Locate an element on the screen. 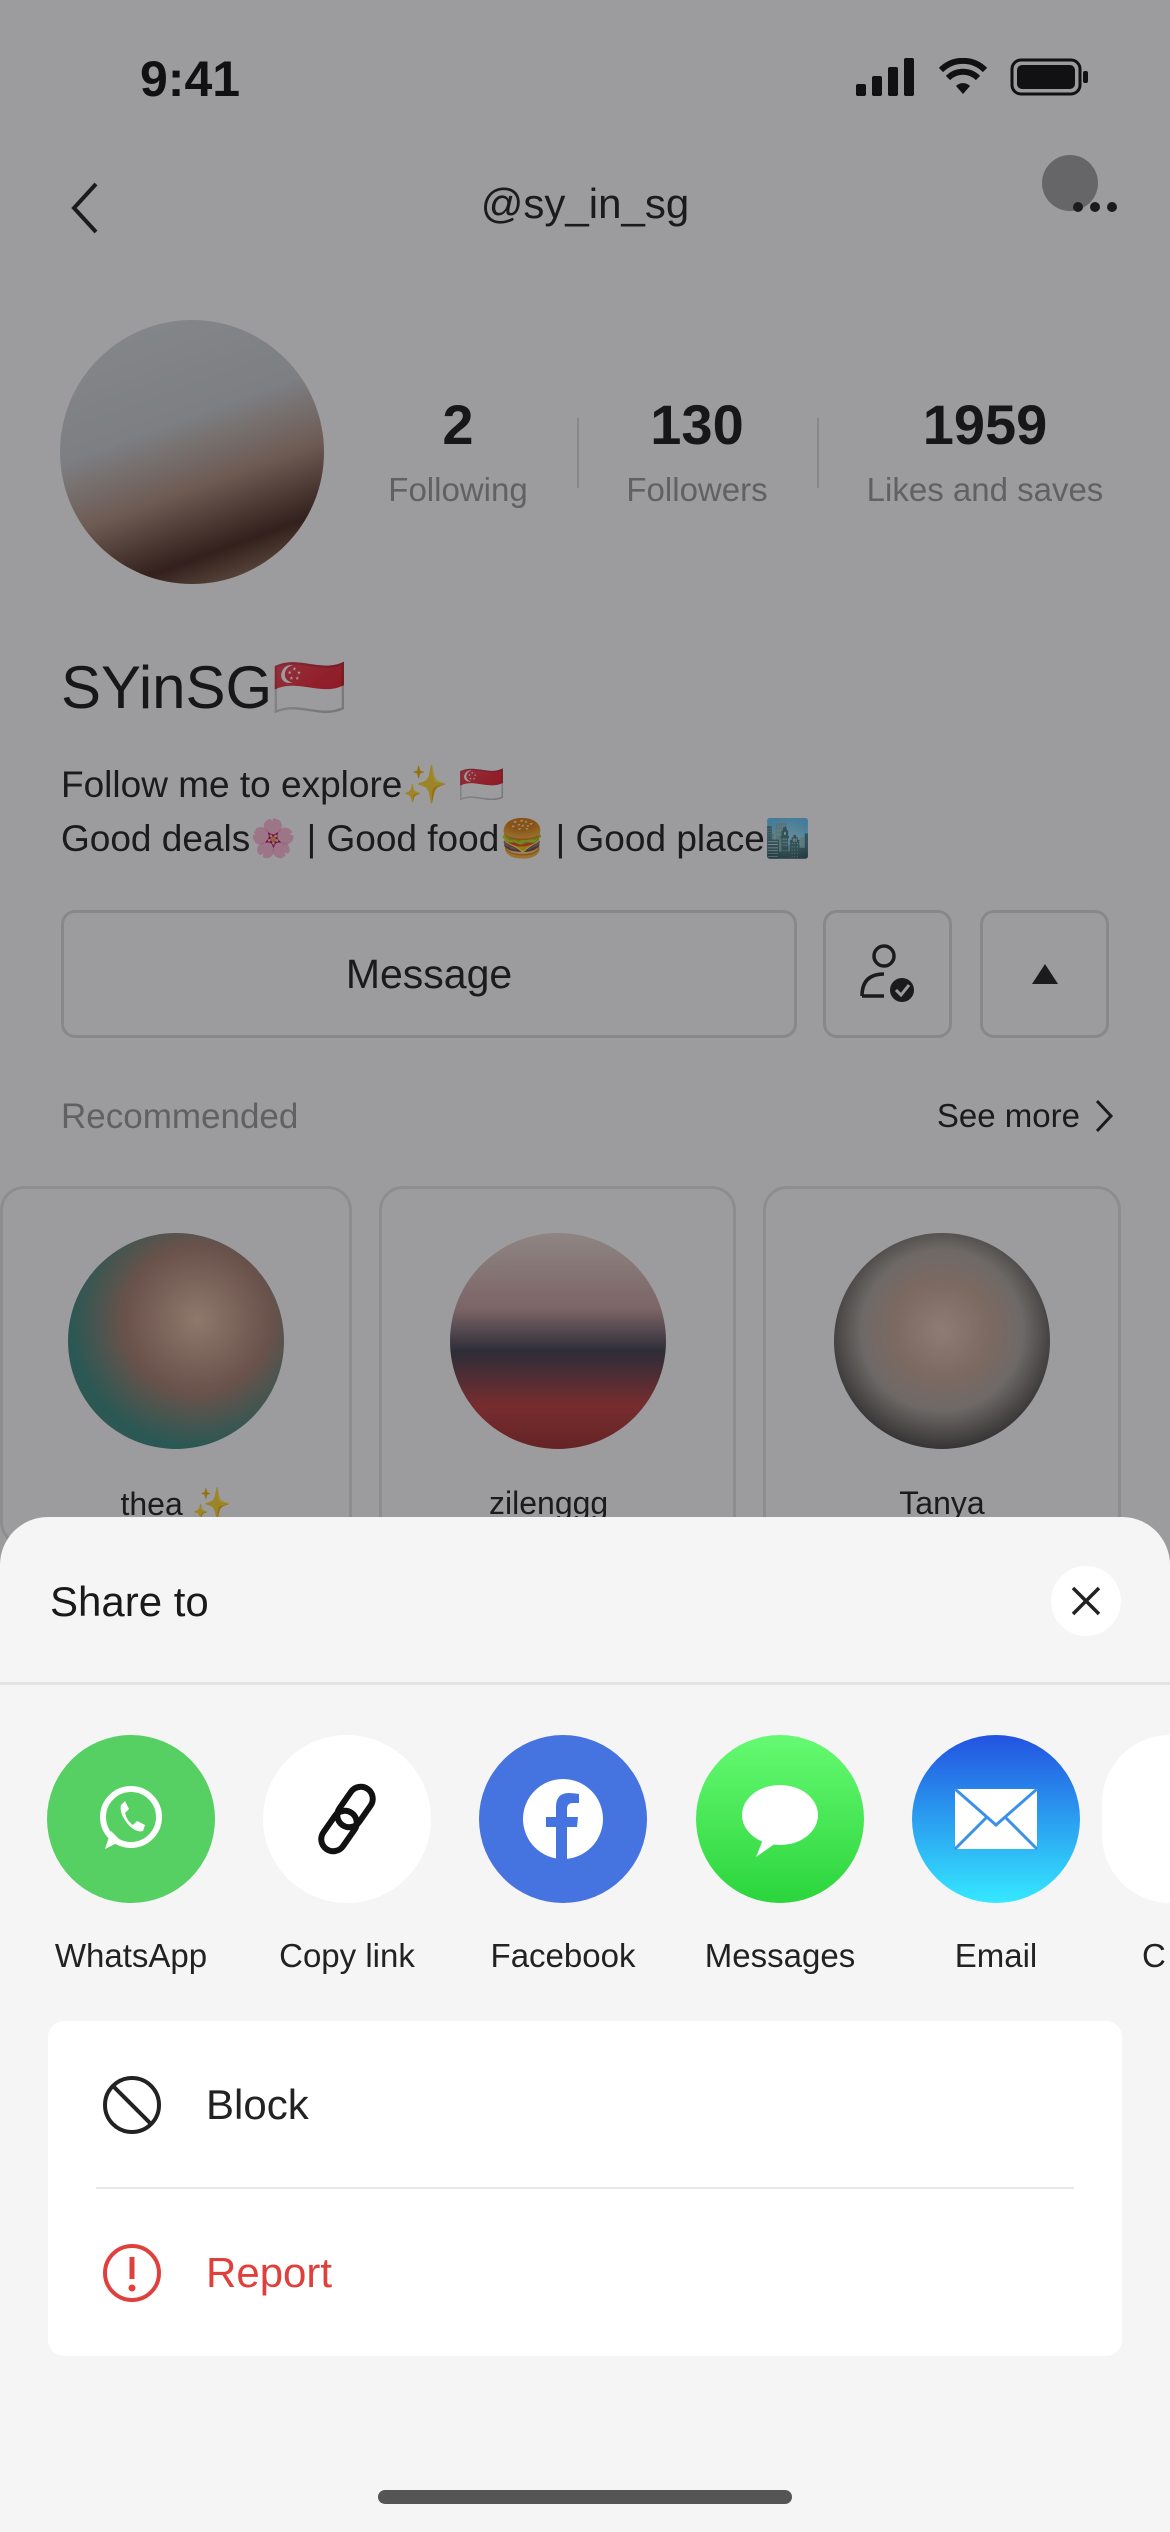 The image size is (1170, 2532). report-button: Report is located at coordinates (585, 2272).